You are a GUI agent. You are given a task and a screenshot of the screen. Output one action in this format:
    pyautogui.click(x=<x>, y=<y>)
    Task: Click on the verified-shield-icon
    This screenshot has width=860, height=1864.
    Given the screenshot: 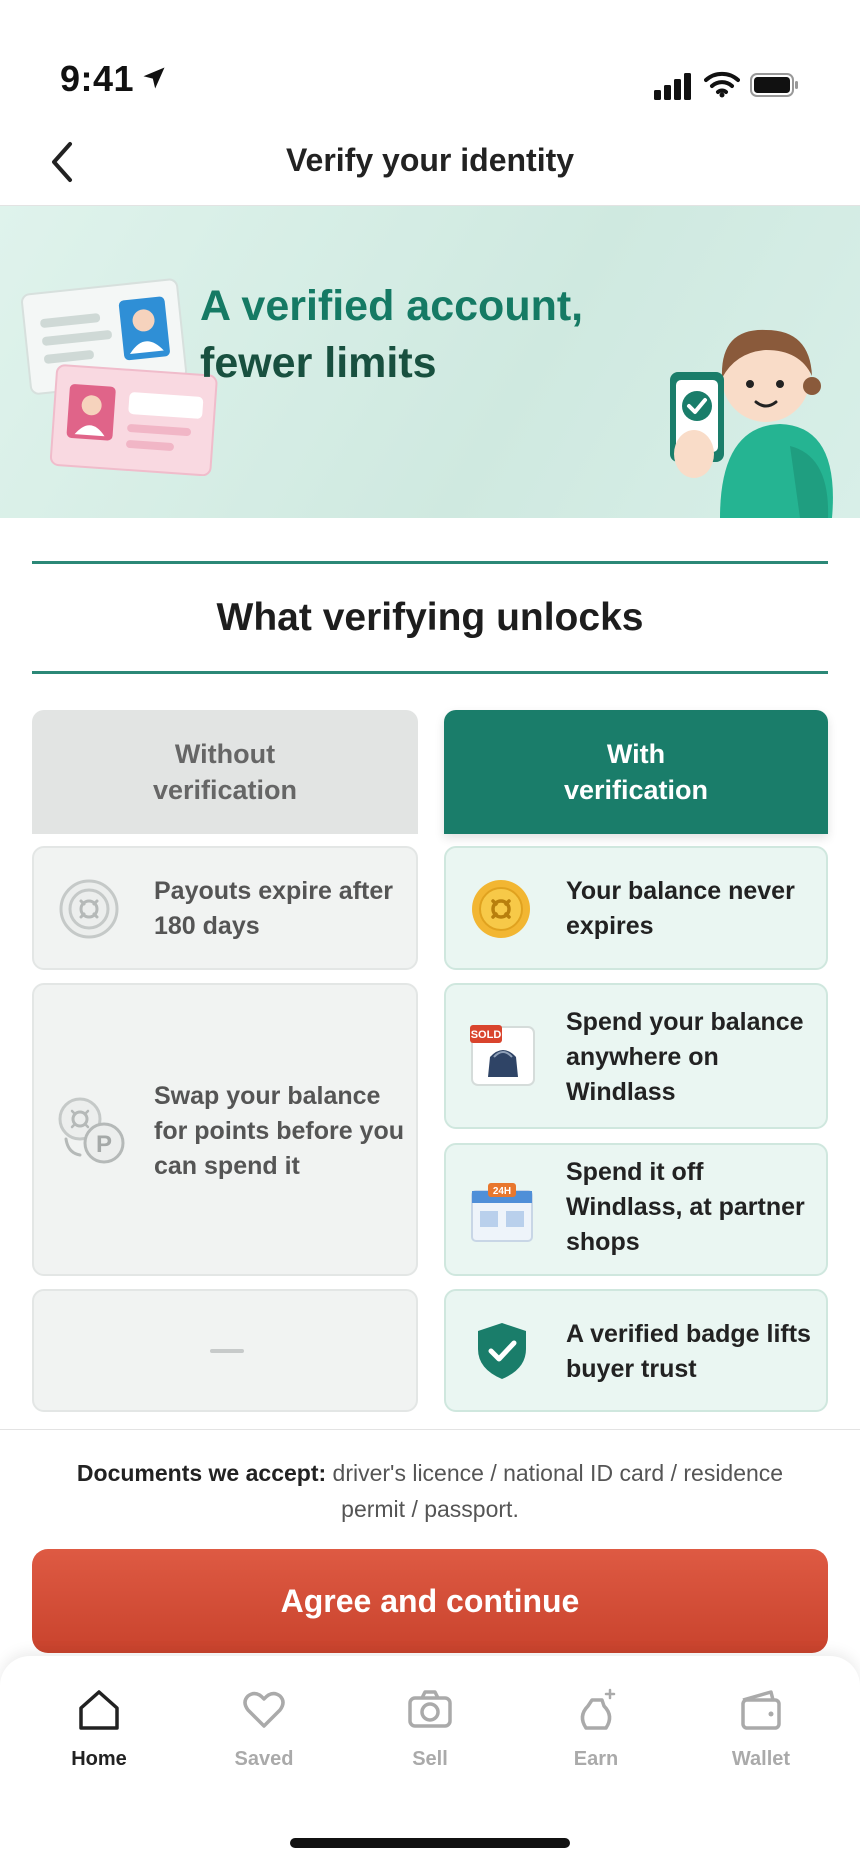 What is the action you would take?
    pyautogui.click(x=502, y=1351)
    